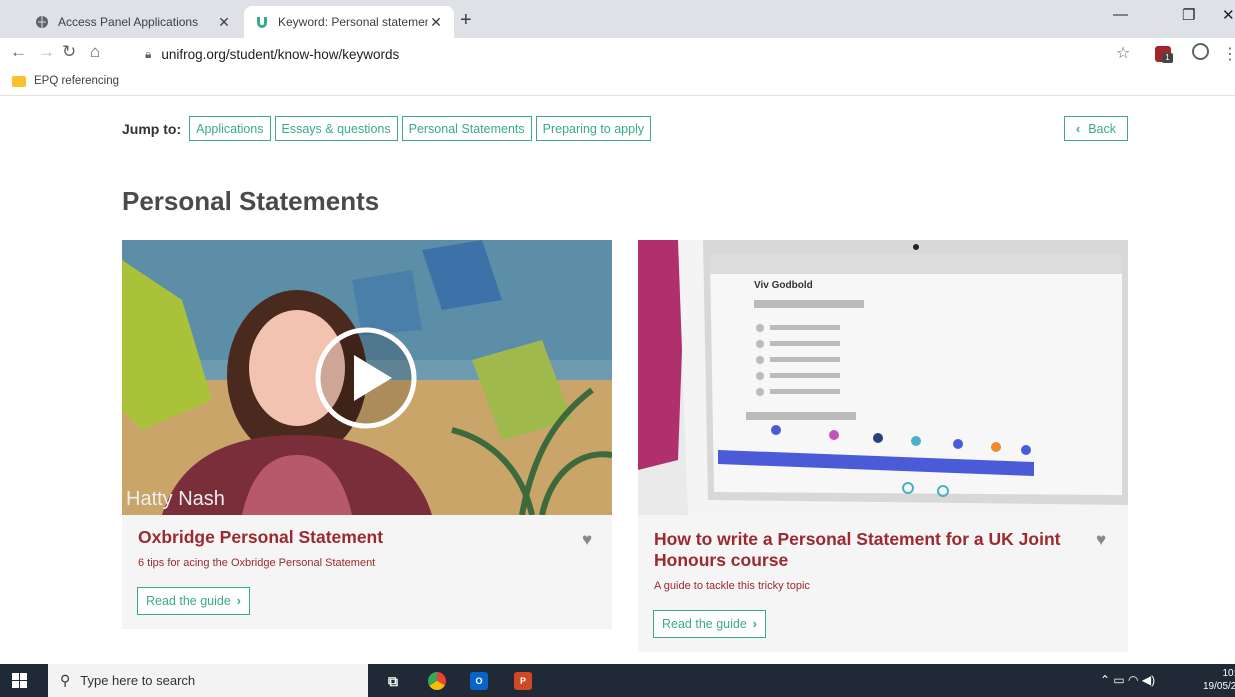 This screenshot has height=697, width=1235. Describe the element at coordinates (1219, 686) in the screenshot. I see `clock-date: 19/05/202` at that location.